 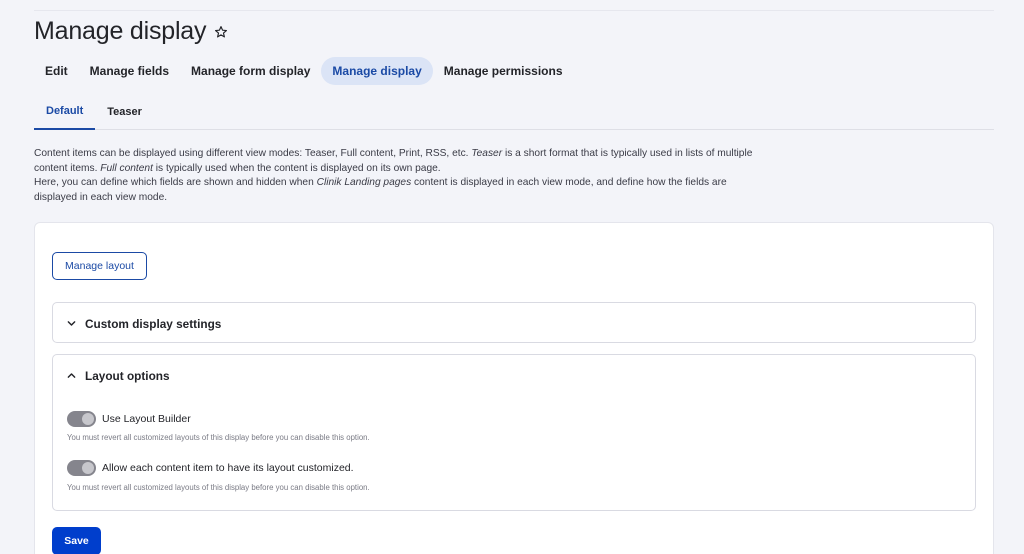 I want to click on description-emphasis: Full content, so click(x=126, y=168).